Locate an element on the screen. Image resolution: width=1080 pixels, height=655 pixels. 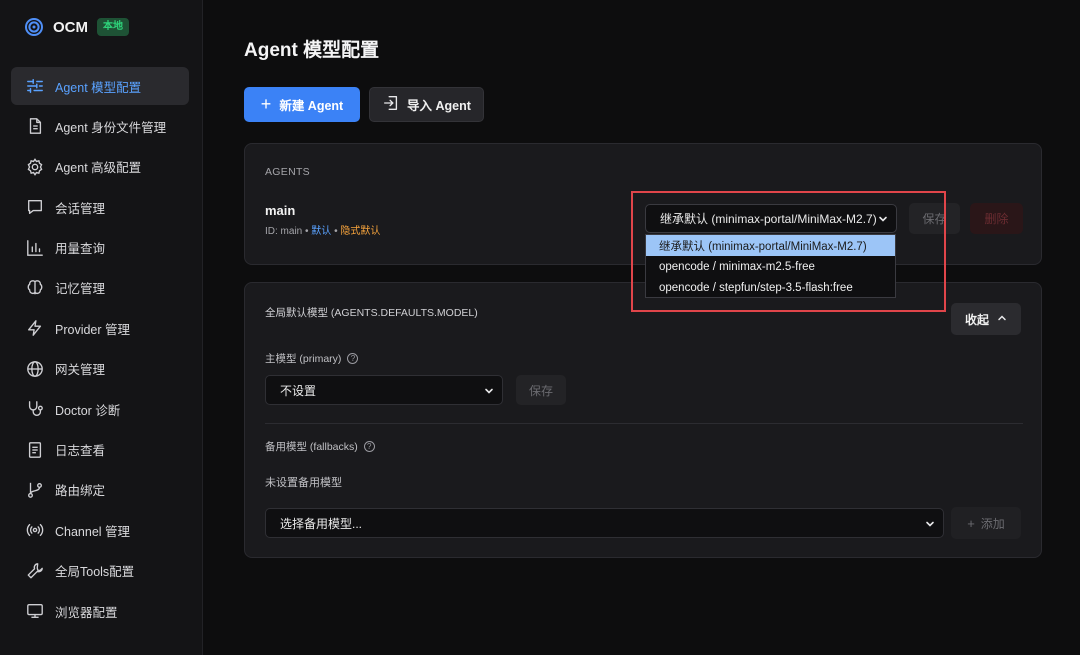
sidebar-item-sessions: 会话管理 is located at coordinates (100, 207).